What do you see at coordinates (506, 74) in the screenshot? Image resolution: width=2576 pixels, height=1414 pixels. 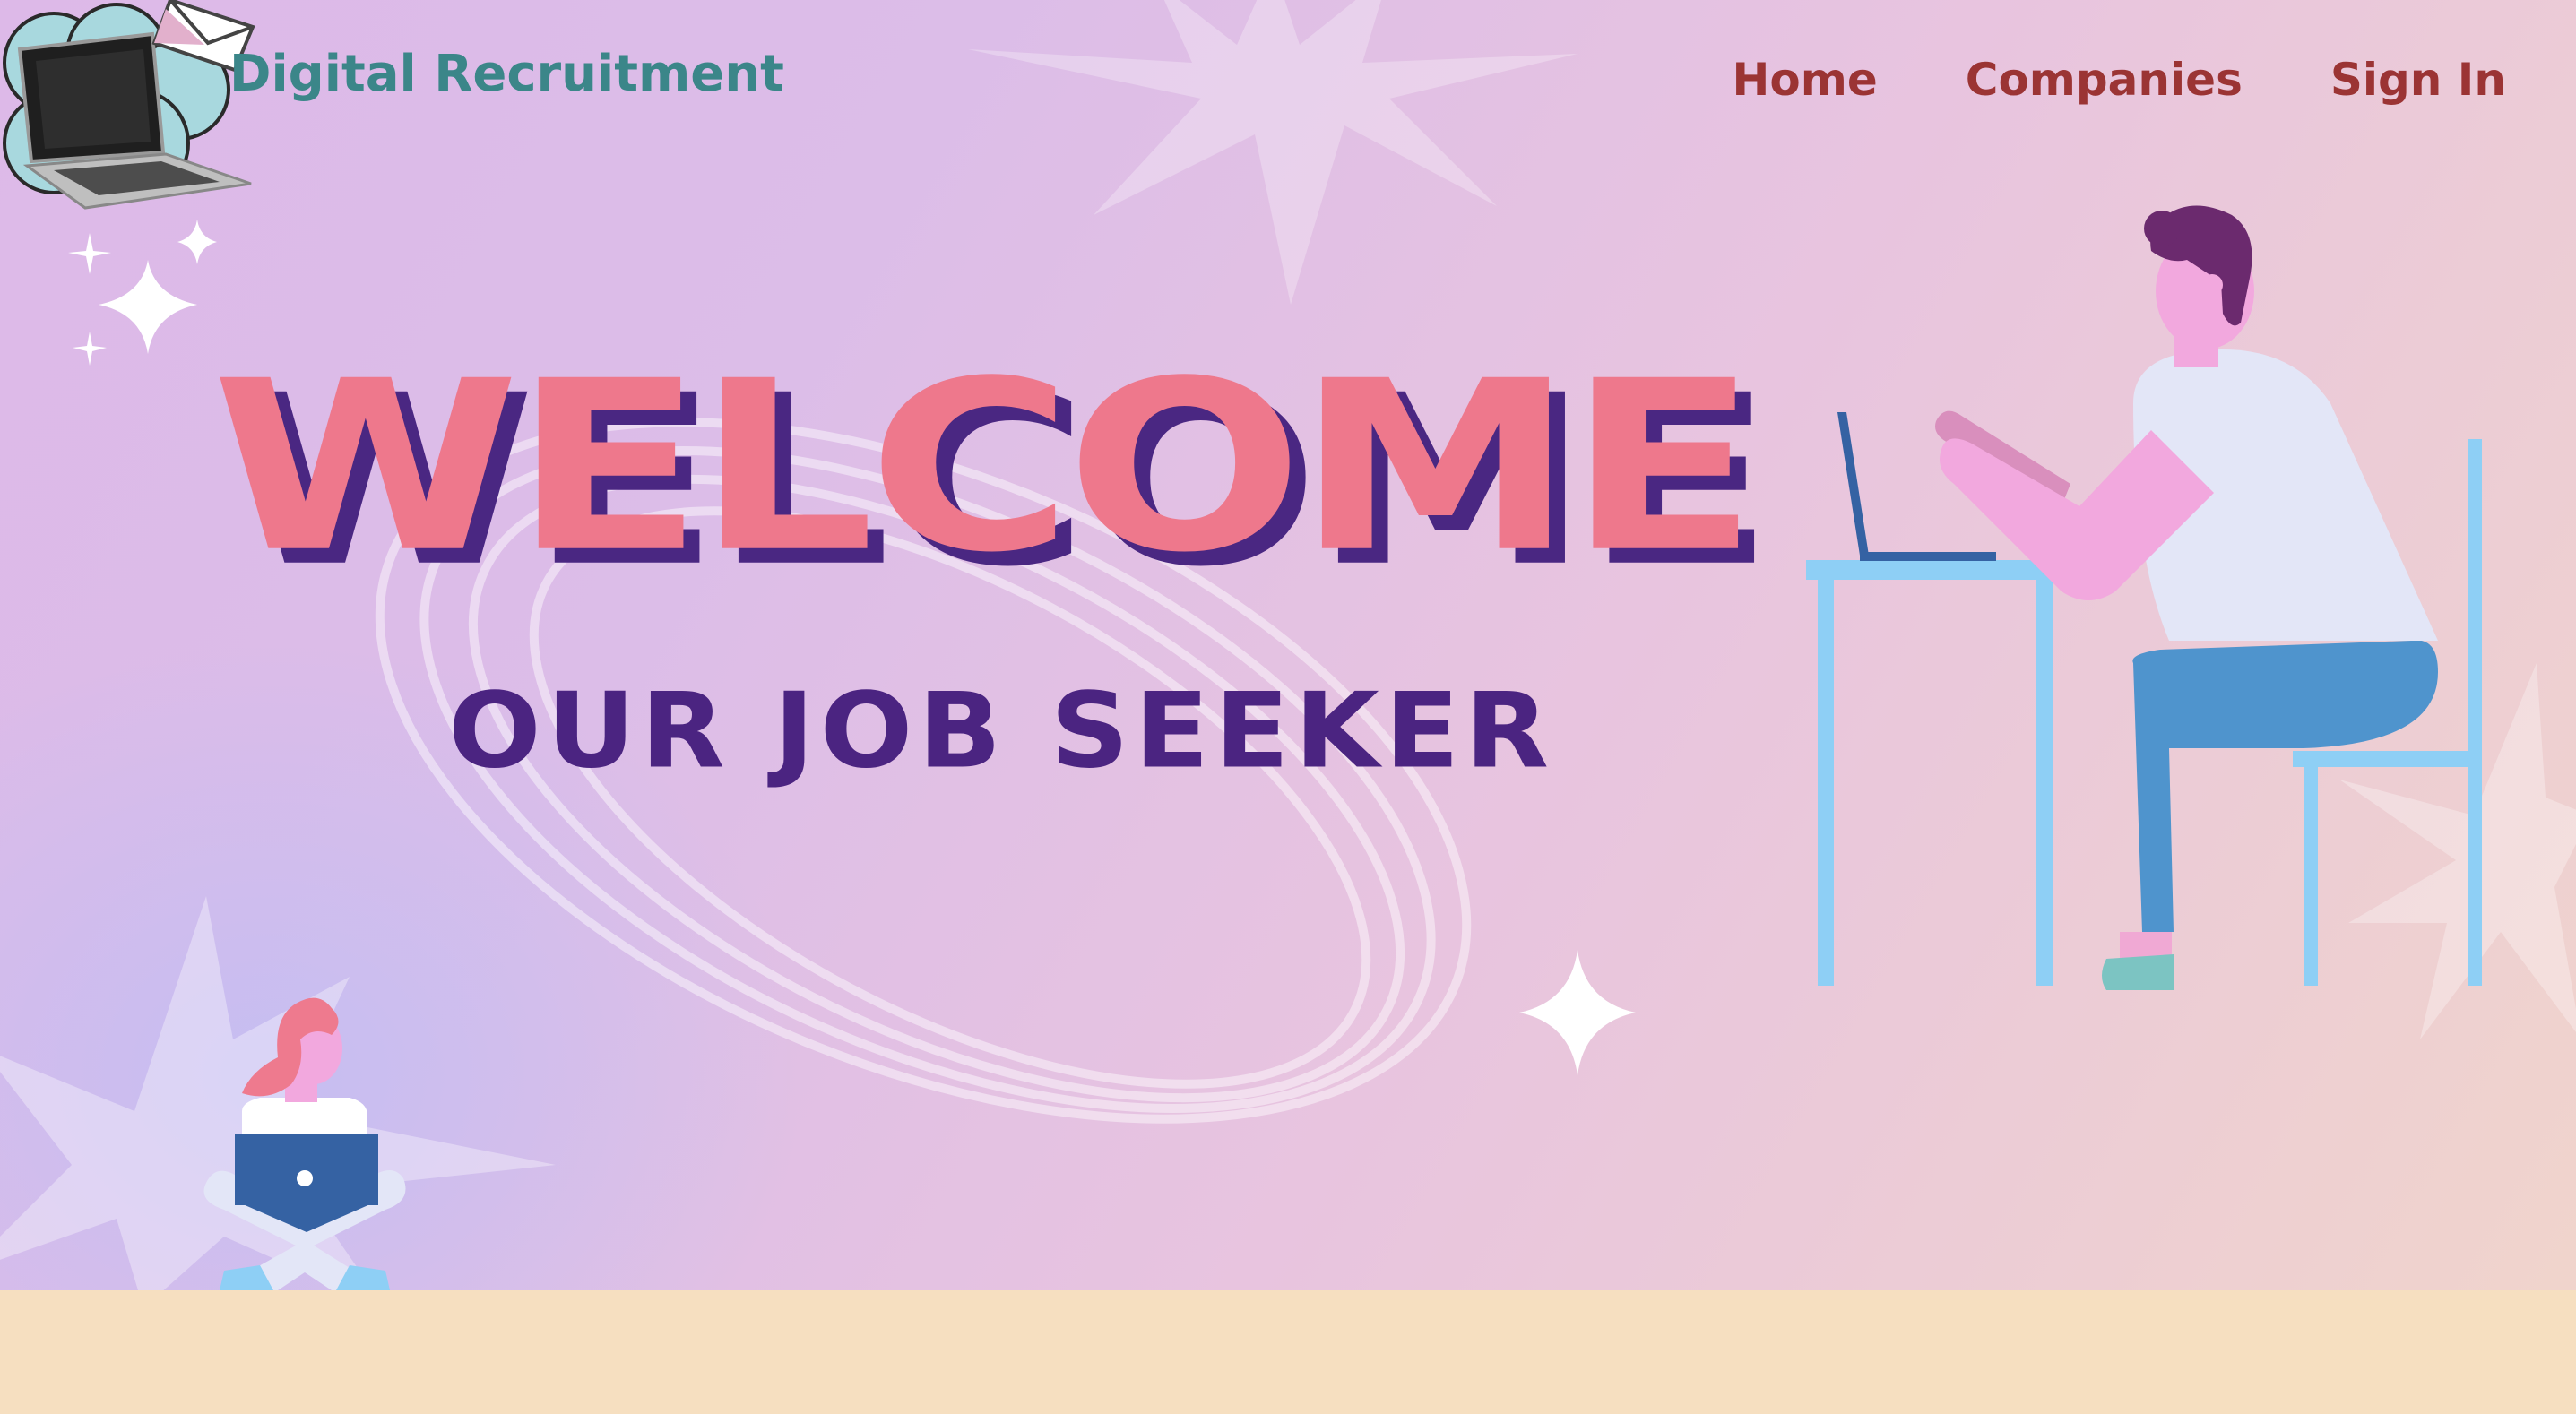 I see `brand-title: Digital Recruitment` at bounding box center [506, 74].